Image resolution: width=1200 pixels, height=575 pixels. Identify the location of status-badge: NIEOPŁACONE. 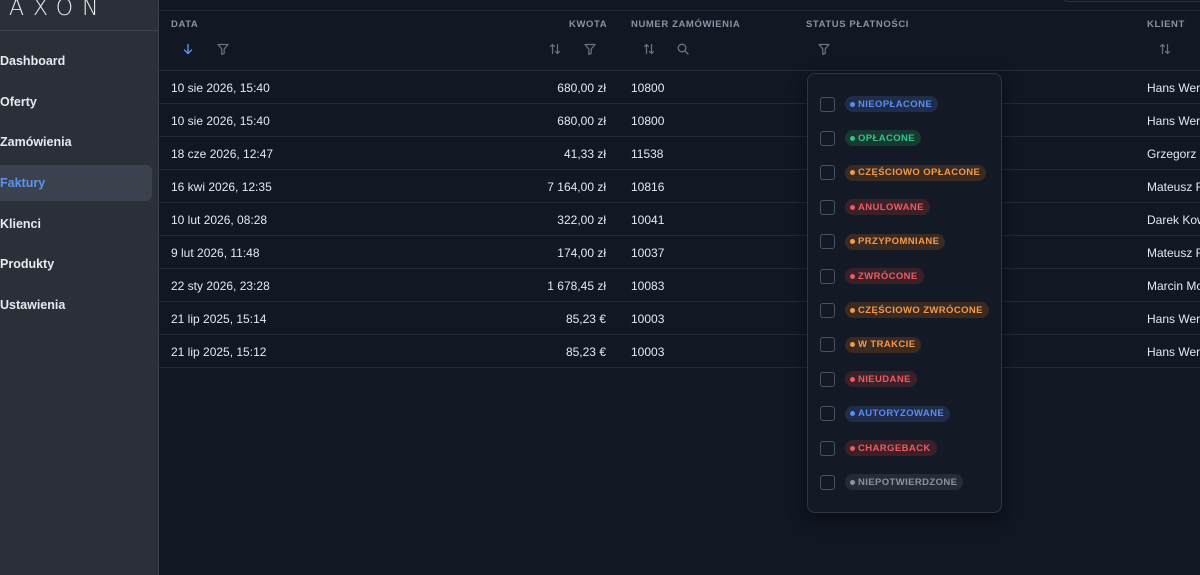
(892, 104).